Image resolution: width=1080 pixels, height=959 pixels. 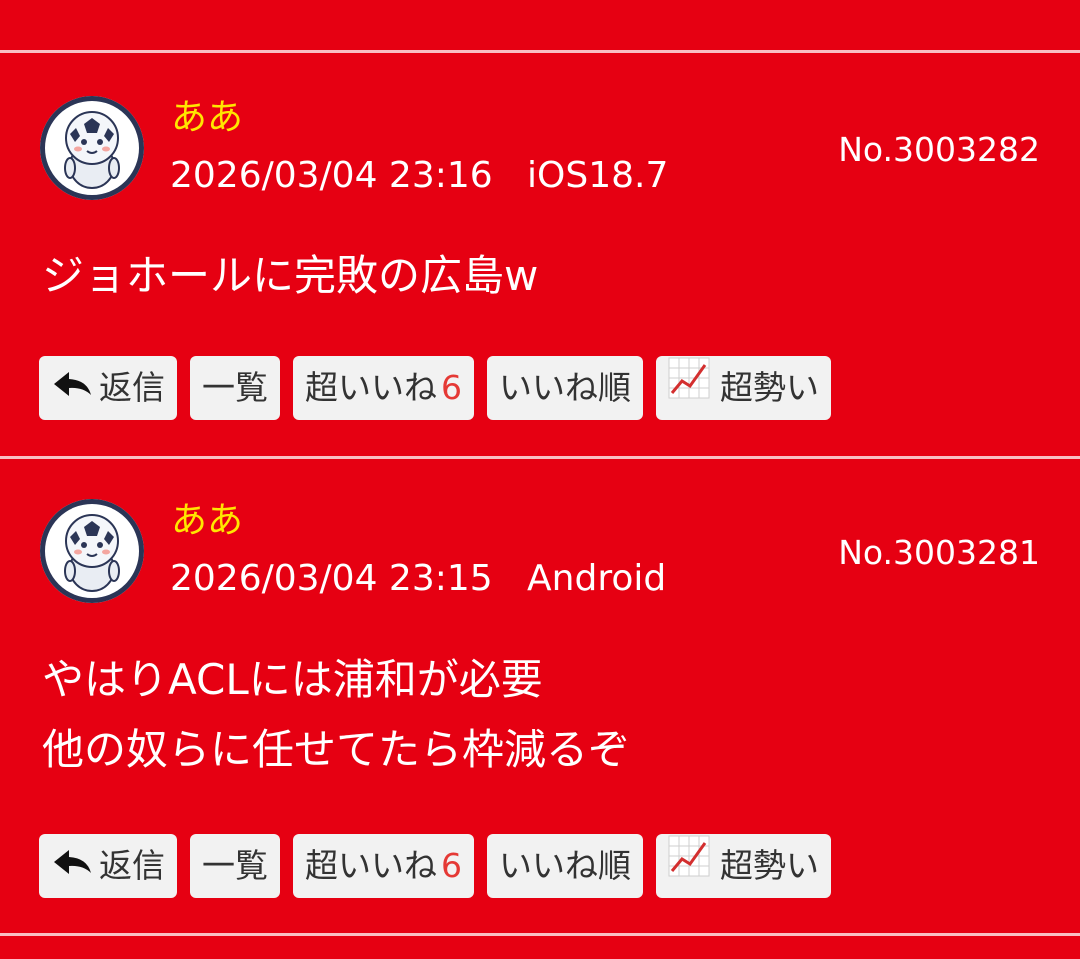 I want to click on post-number: No.3003282, so click(x=939, y=150).